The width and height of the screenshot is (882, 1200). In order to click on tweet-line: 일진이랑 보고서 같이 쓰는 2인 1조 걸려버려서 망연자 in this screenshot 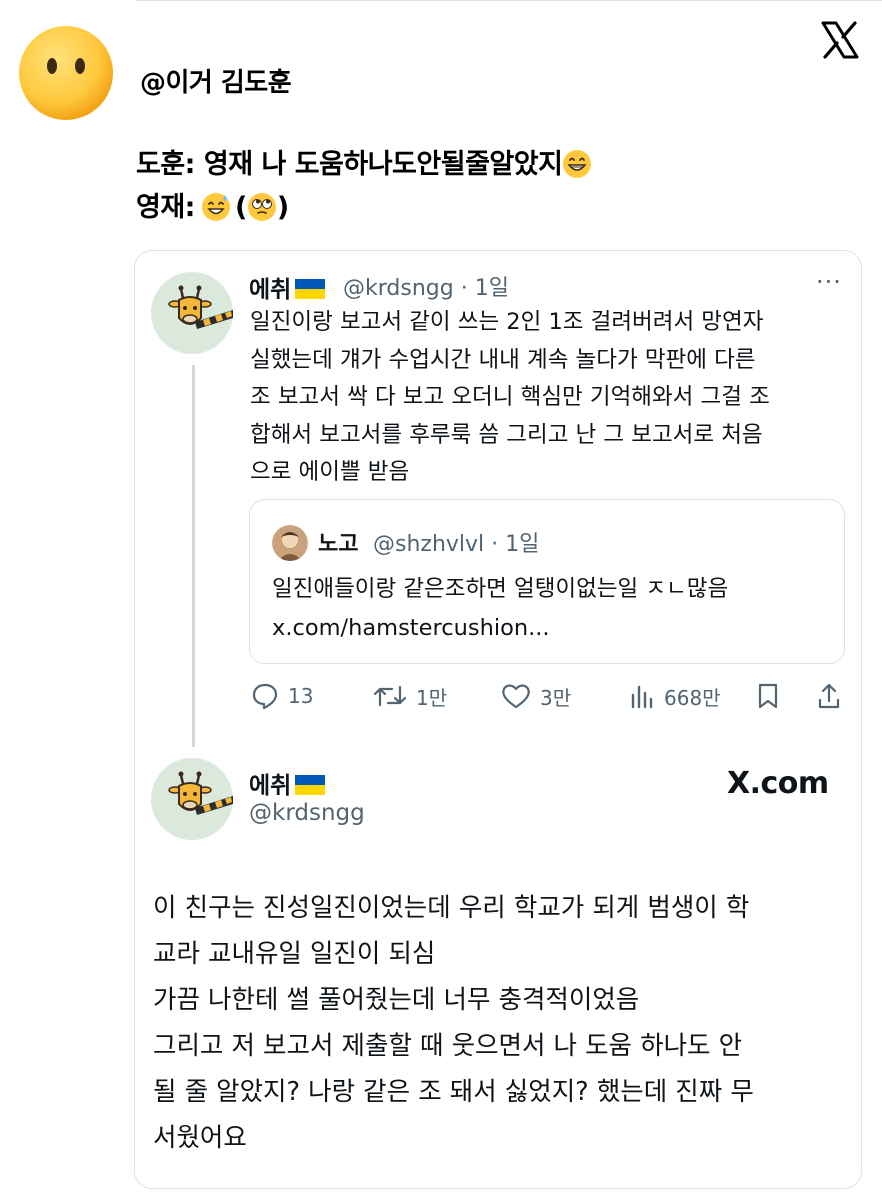, I will do `click(507, 322)`.